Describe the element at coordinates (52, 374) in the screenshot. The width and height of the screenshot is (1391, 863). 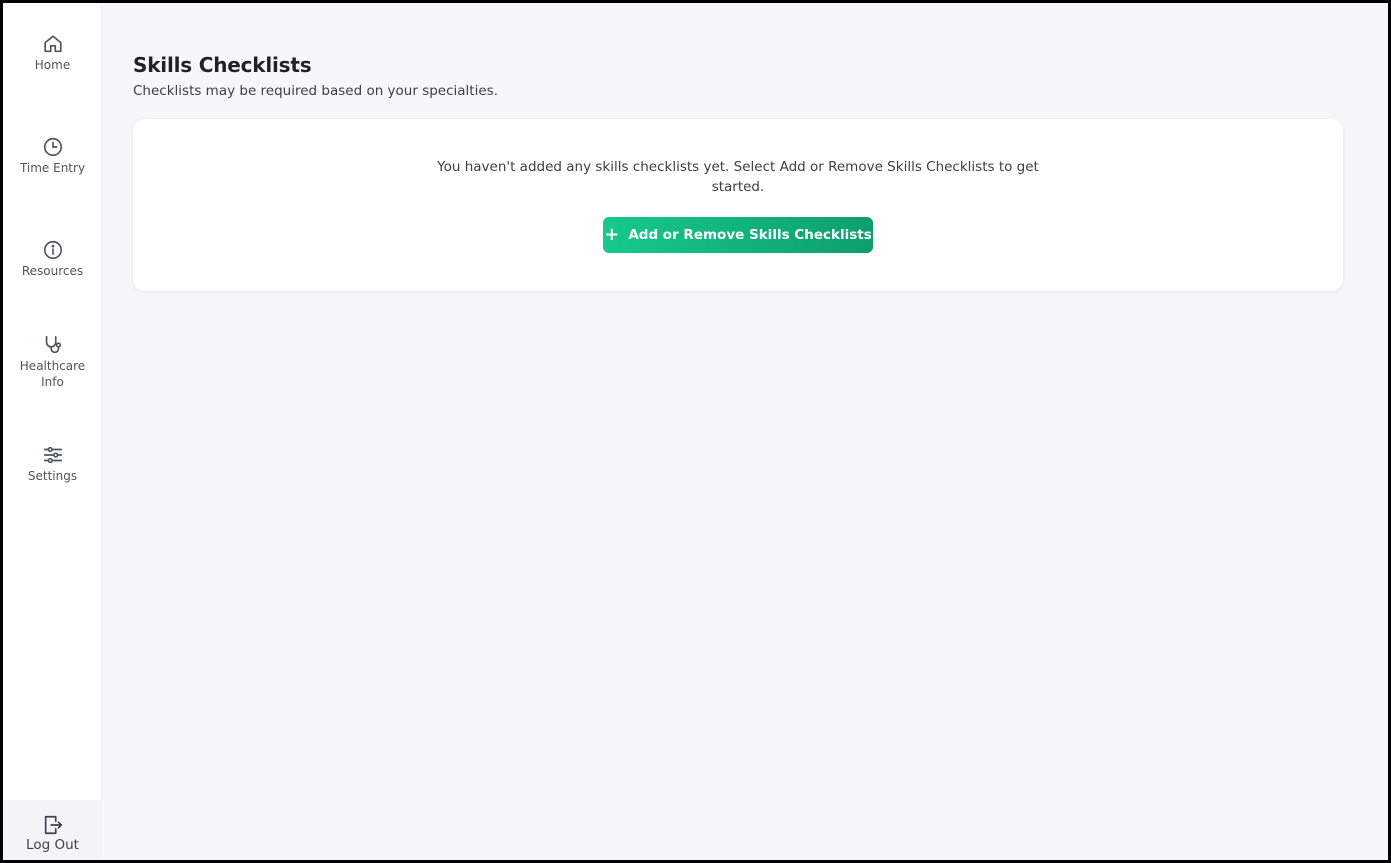
I see `sidebar-item-label: Healthcare Info` at that location.